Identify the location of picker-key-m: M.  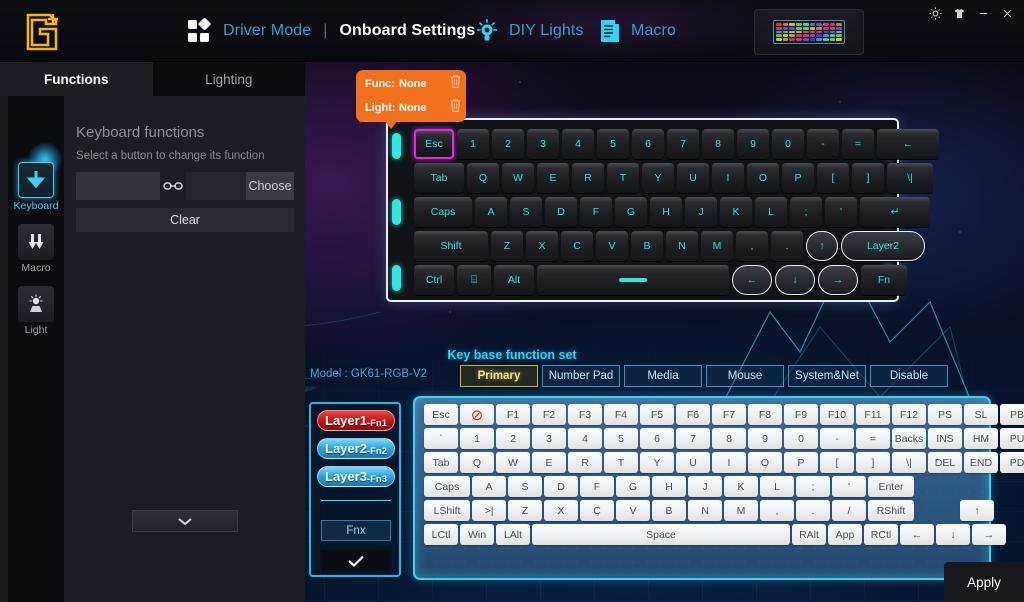
(741, 510).